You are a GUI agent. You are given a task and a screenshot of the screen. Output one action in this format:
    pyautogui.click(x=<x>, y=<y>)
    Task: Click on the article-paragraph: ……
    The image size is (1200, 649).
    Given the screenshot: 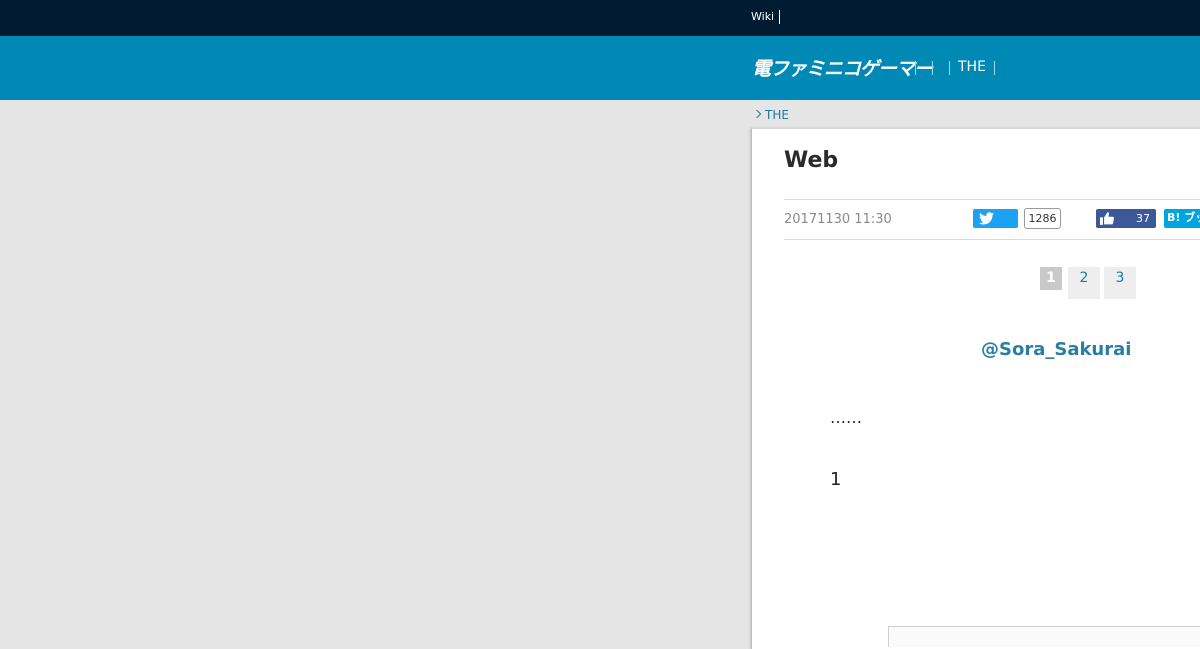 What is the action you would take?
    pyautogui.click(x=846, y=417)
    